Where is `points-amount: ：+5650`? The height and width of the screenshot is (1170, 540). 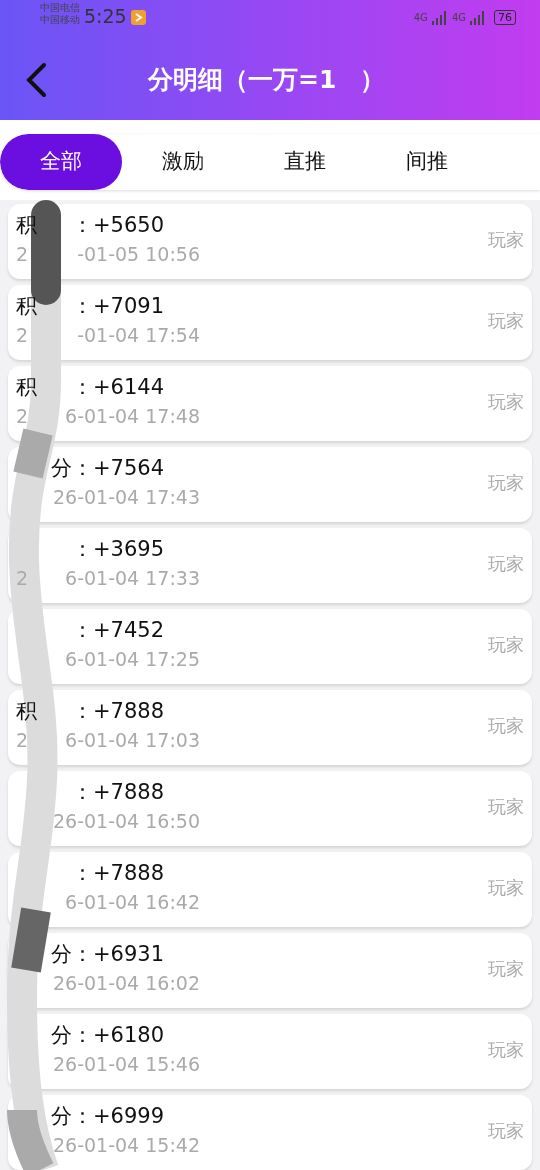
points-amount: ：+5650 is located at coordinates (117, 225).